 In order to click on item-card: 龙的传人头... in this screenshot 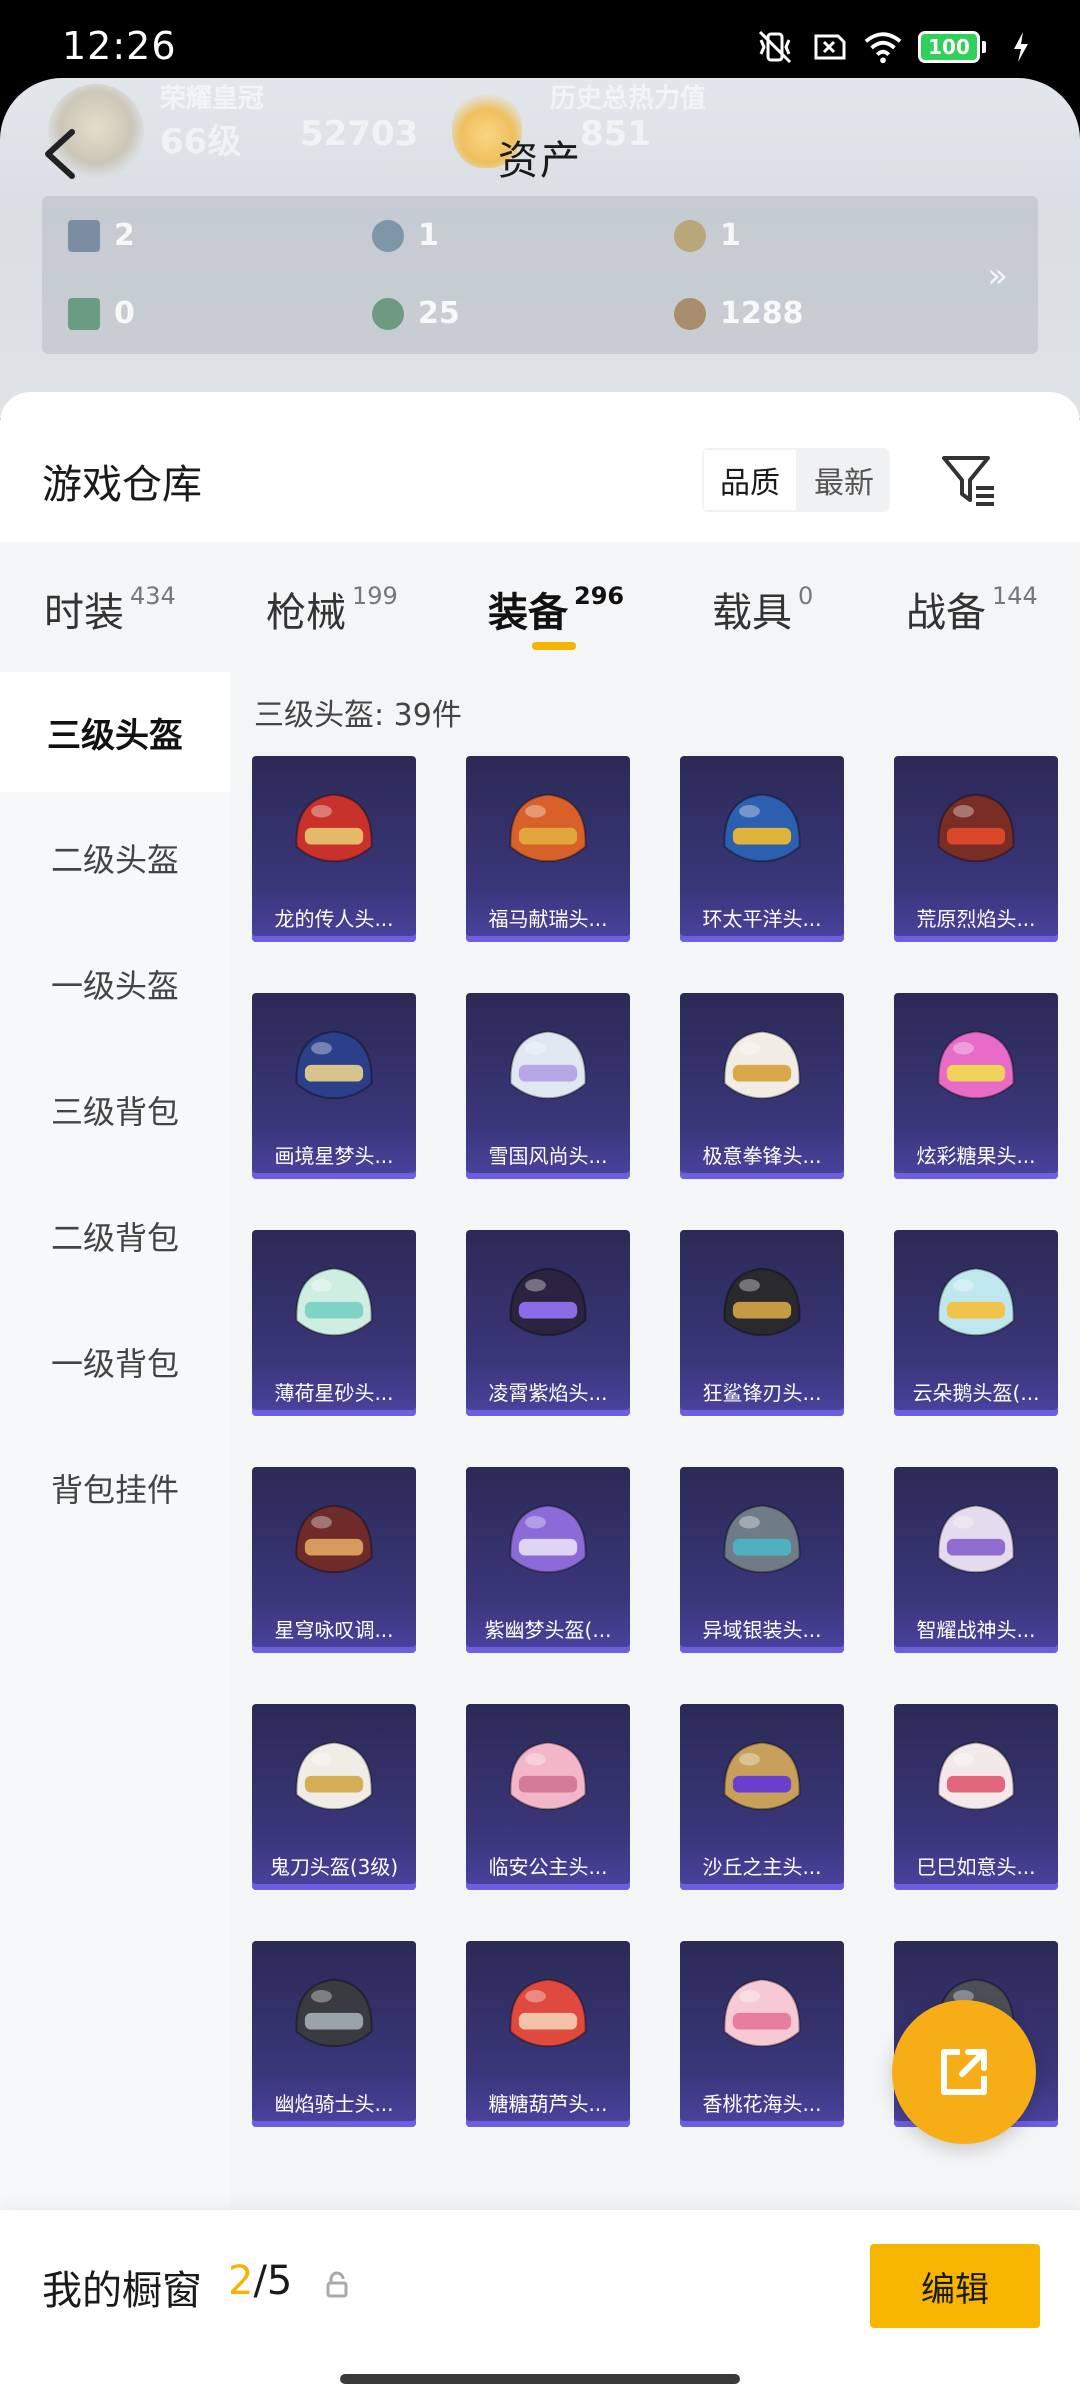, I will do `click(334, 849)`.